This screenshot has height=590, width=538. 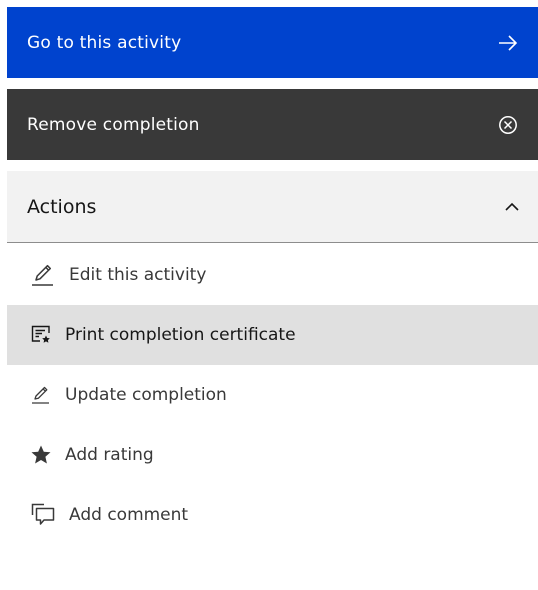 What do you see at coordinates (272, 207) in the screenshot?
I see `actions-accordion-header: Actions` at bounding box center [272, 207].